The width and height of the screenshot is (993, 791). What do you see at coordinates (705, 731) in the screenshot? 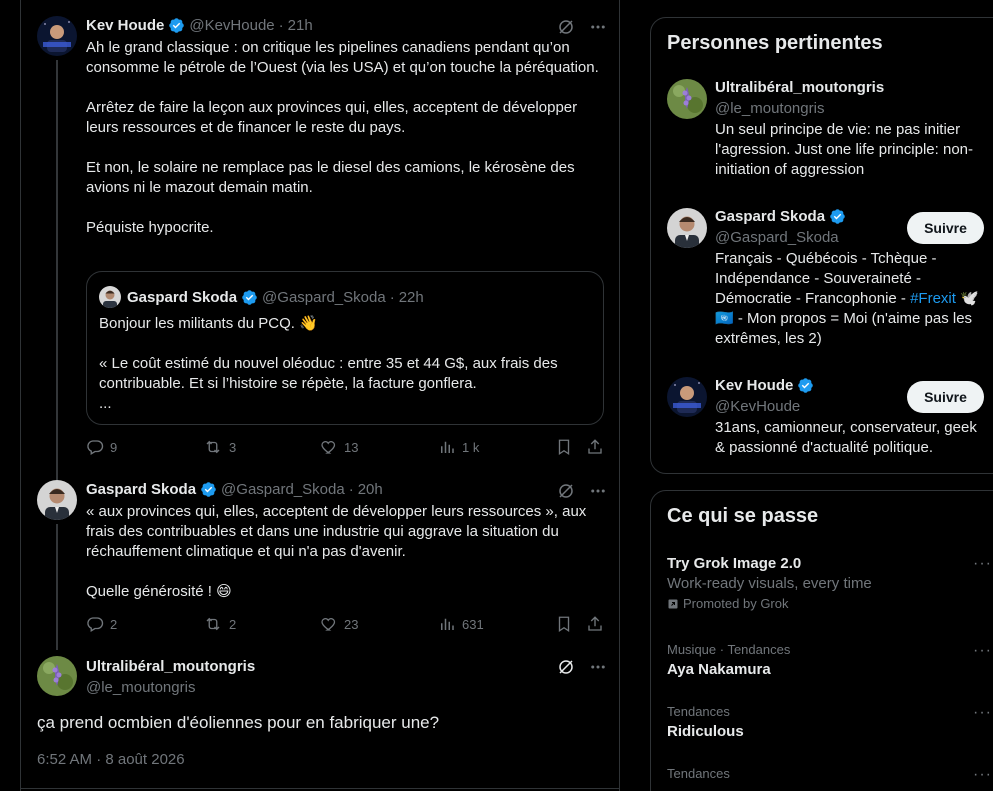
I see `trend-title: Ridiculous` at bounding box center [705, 731].